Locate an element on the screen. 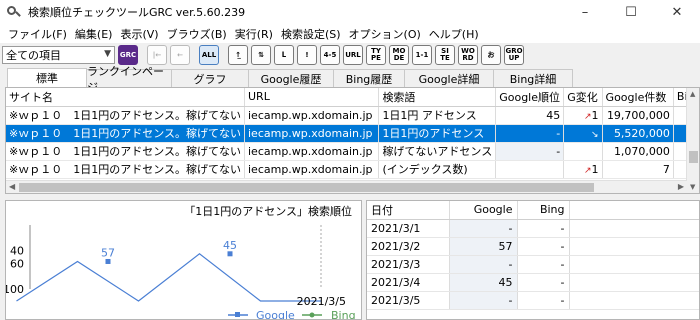  history-date: 2021/3/5 is located at coordinates (408, 300).